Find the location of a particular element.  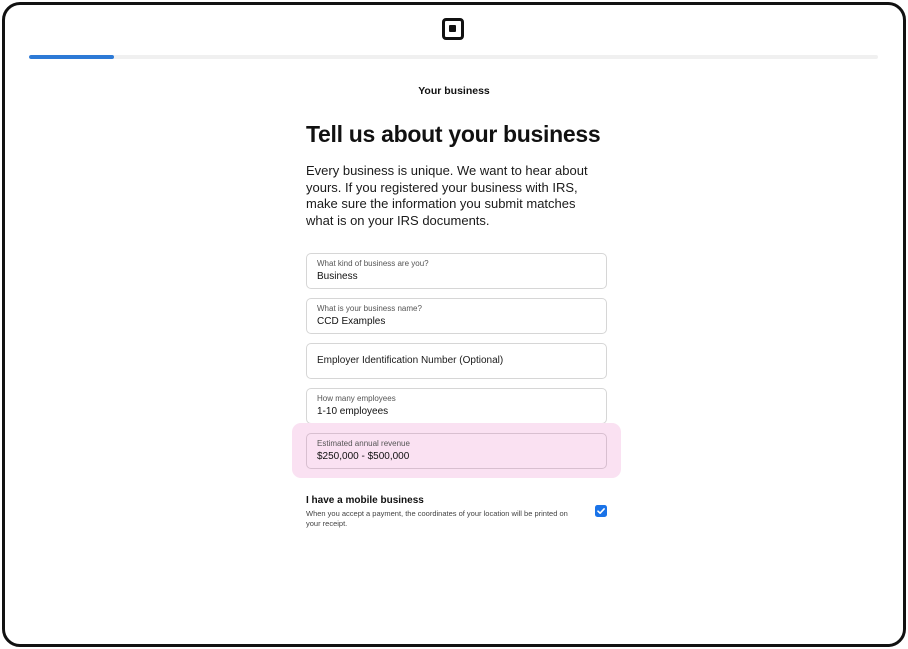

mobile-business-checkbox is located at coordinates (601, 511).